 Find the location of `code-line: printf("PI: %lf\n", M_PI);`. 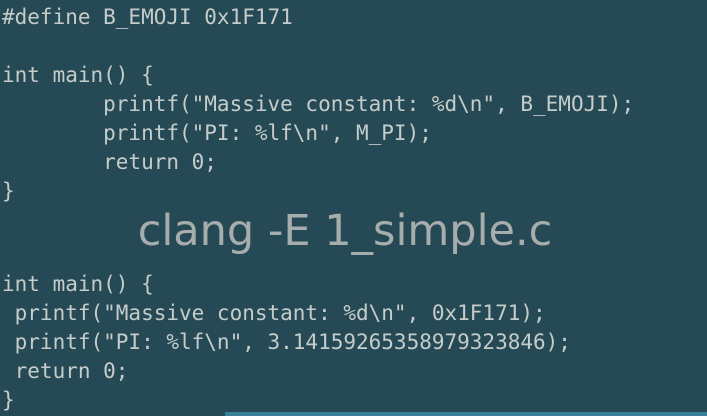

code-line: printf("PI: %lf\n", M_PI); is located at coordinates (217, 133).